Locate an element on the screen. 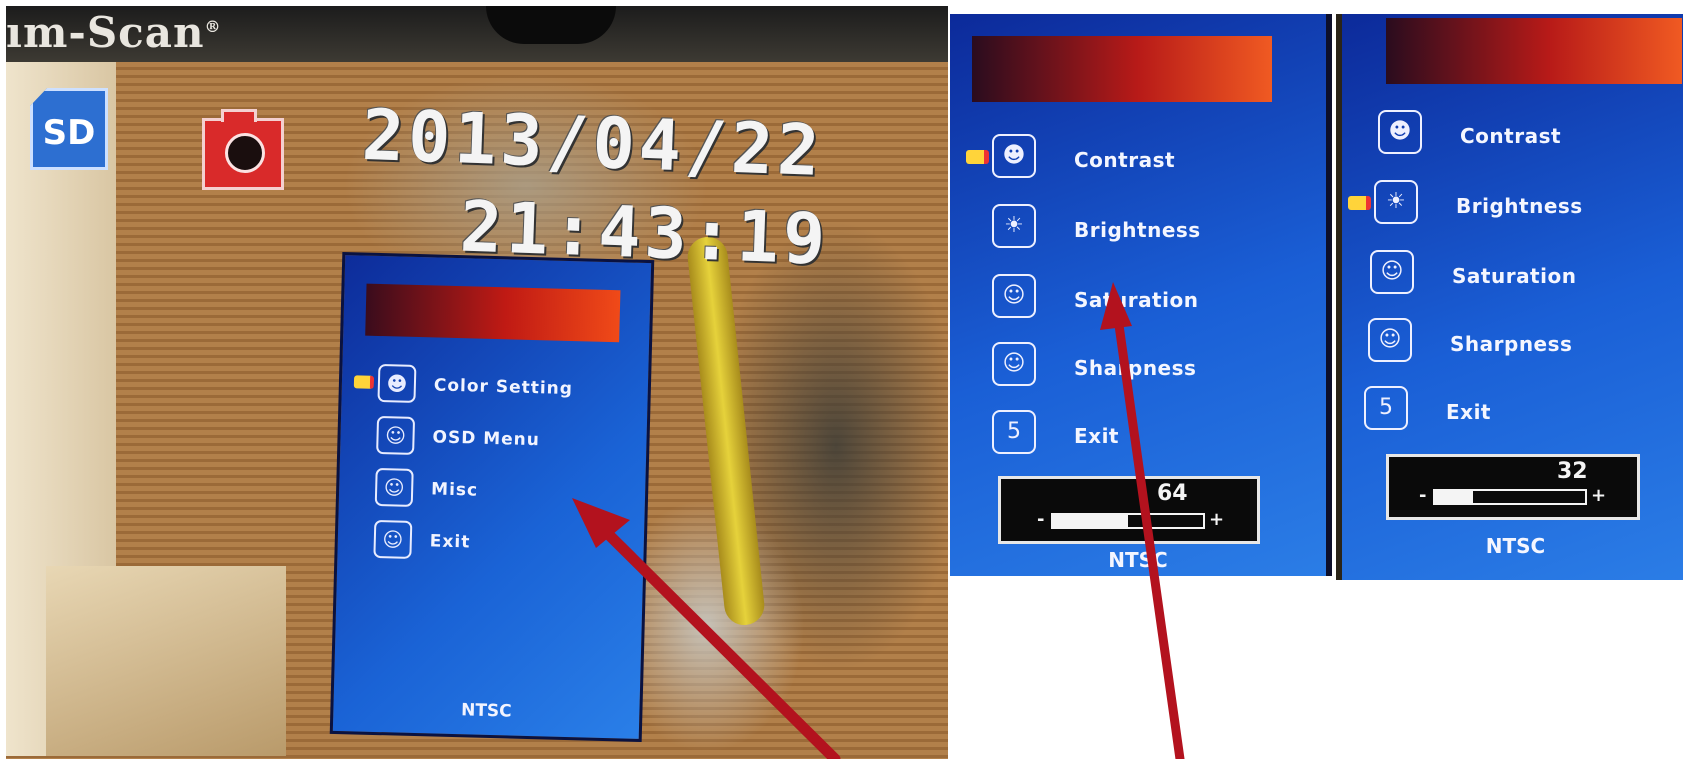  color-setting-icon: ☻ is located at coordinates (397, 383).